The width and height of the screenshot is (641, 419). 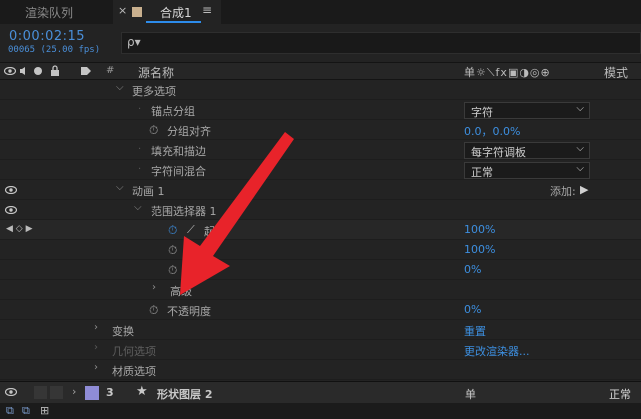 What do you see at coordinates (507, 72) in the screenshot?
I see `column-switches: 单☼⟍fx▣◑◎⊕` at bounding box center [507, 72].